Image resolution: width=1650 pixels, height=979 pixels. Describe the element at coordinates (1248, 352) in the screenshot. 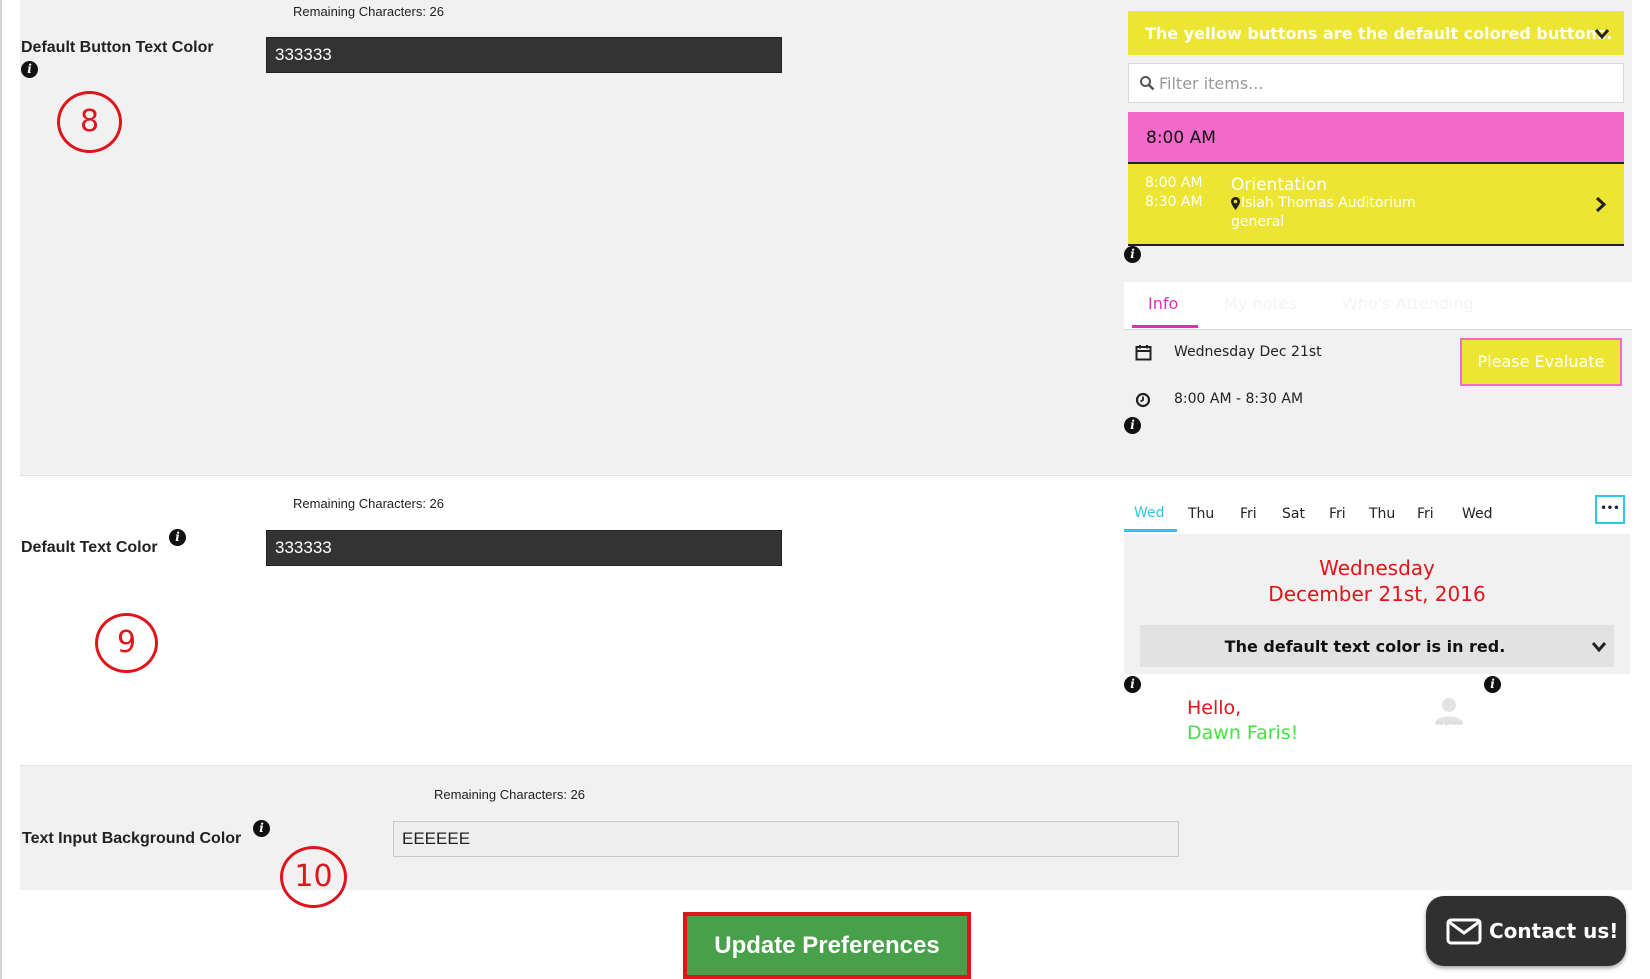

I see `session-date: Wednesday Dec 21st` at that location.